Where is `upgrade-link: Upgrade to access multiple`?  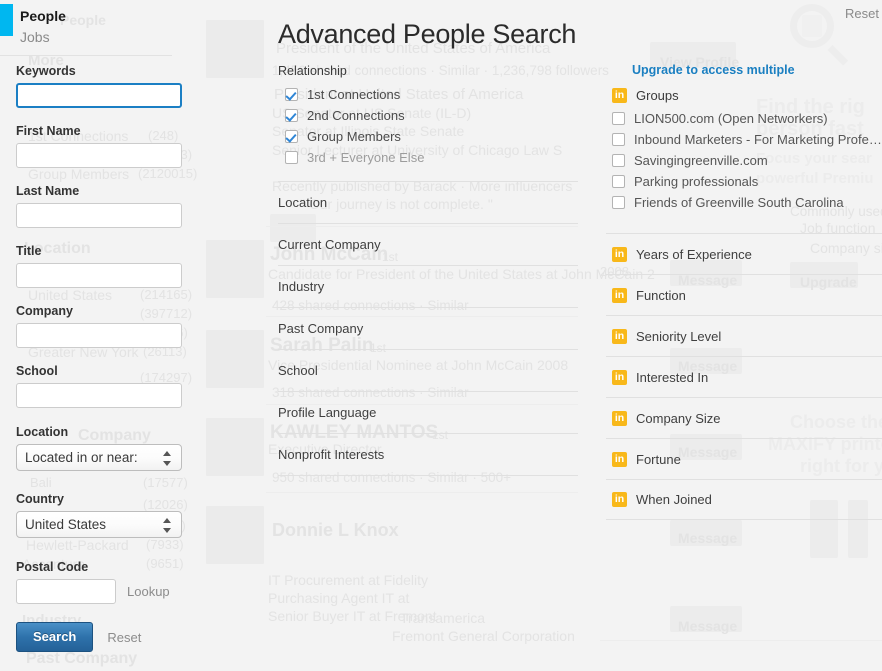 upgrade-link: Upgrade to access multiple is located at coordinates (757, 70).